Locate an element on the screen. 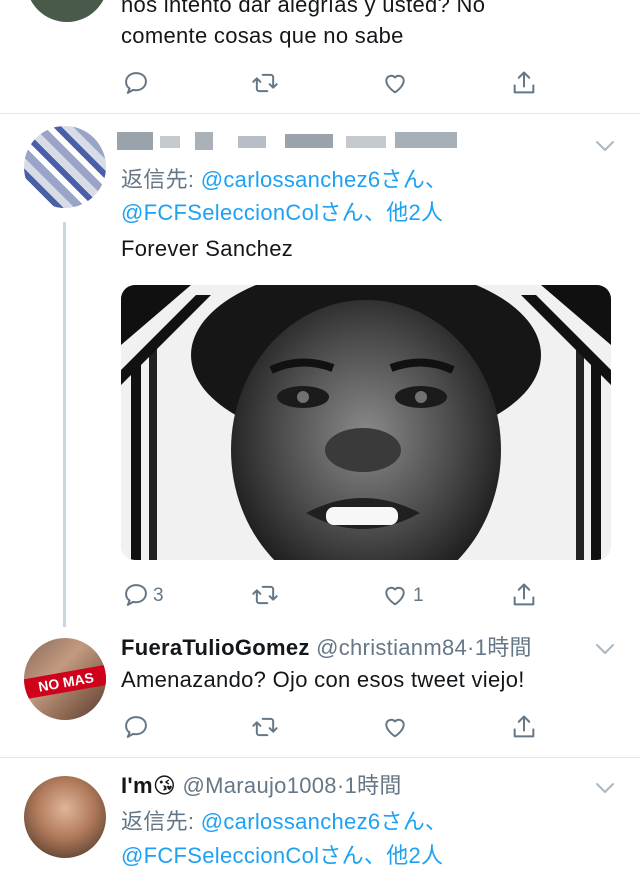 The height and width of the screenshot is (872, 640). share-button-top is located at coordinates (524, 83).